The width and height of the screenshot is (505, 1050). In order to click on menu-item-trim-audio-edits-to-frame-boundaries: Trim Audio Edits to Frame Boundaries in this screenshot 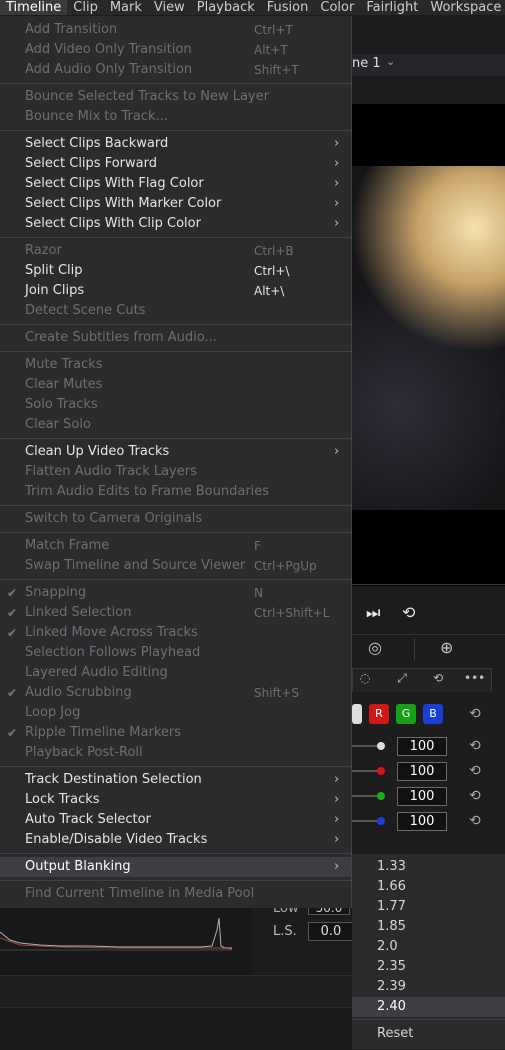, I will do `click(175, 492)`.